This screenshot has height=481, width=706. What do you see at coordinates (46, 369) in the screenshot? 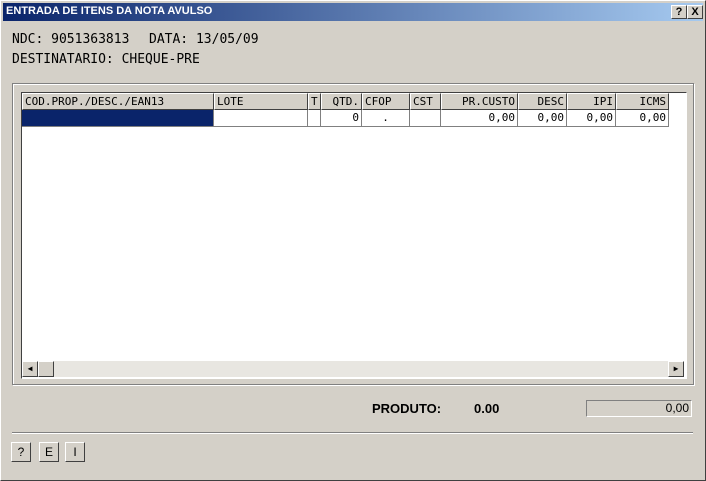
I see `scrollbar-thumb` at bounding box center [46, 369].